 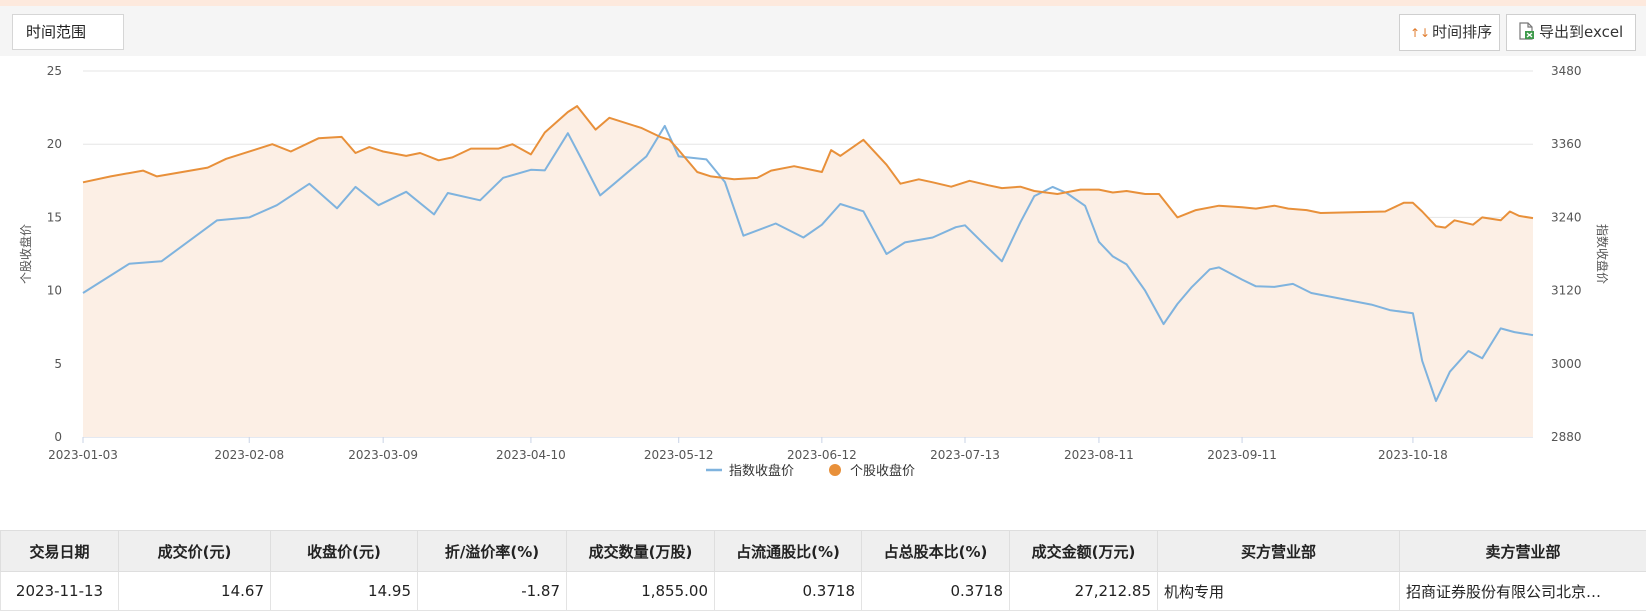 I want to click on cell-deal-price: 14.67, so click(x=194, y=591).